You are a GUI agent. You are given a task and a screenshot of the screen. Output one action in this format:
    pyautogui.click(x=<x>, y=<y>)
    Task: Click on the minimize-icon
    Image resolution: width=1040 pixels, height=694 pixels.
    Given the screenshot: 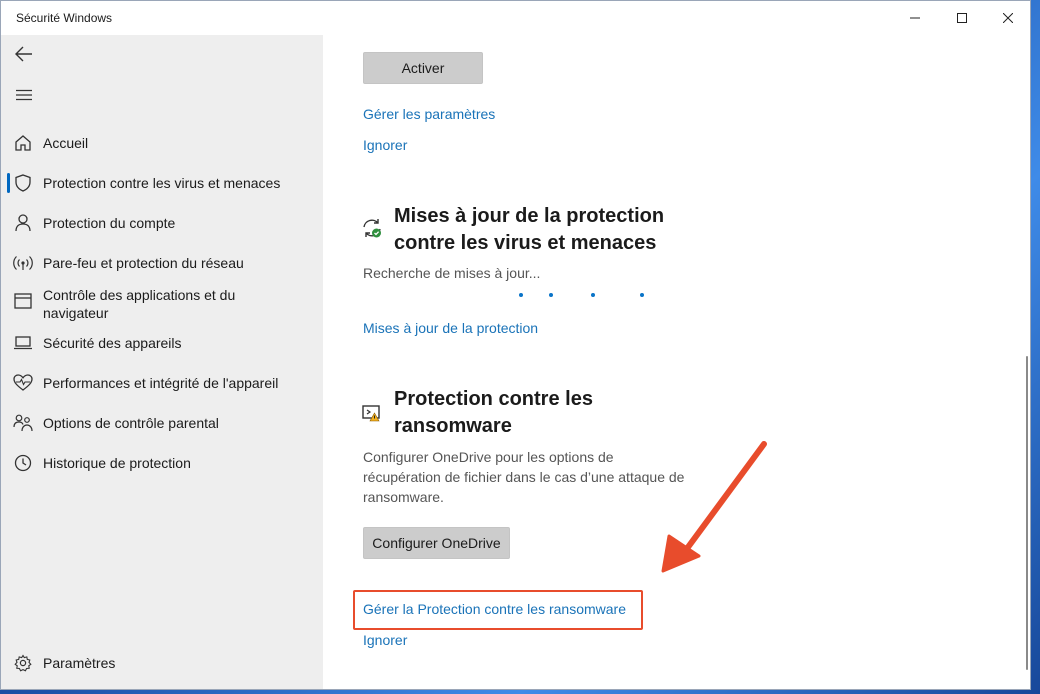 What is the action you would take?
    pyautogui.click(x=915, y=18)
    